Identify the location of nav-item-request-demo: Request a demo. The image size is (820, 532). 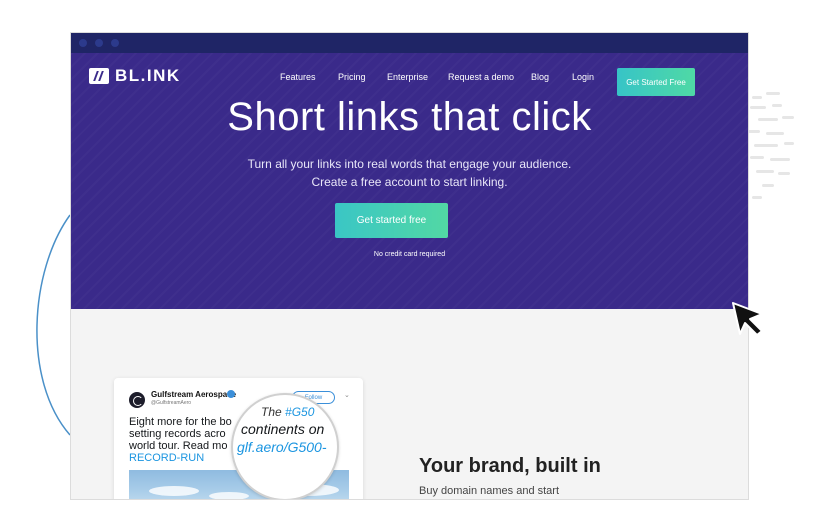
(481, 77).